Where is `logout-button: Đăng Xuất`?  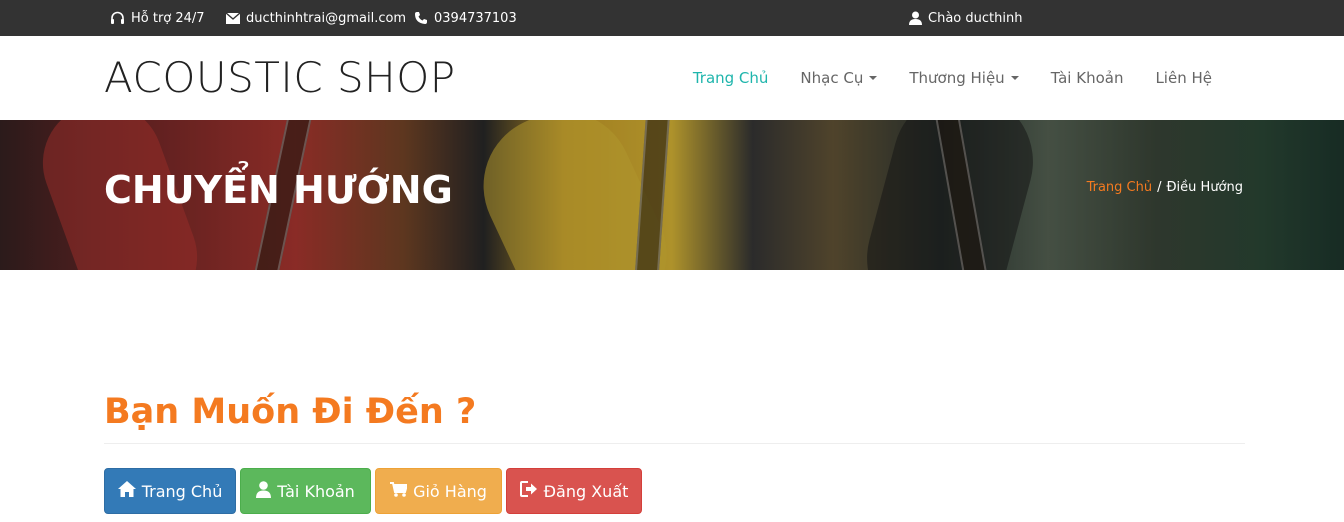 logout-button: Đăng Xuất is located at coordinates (574, 491).